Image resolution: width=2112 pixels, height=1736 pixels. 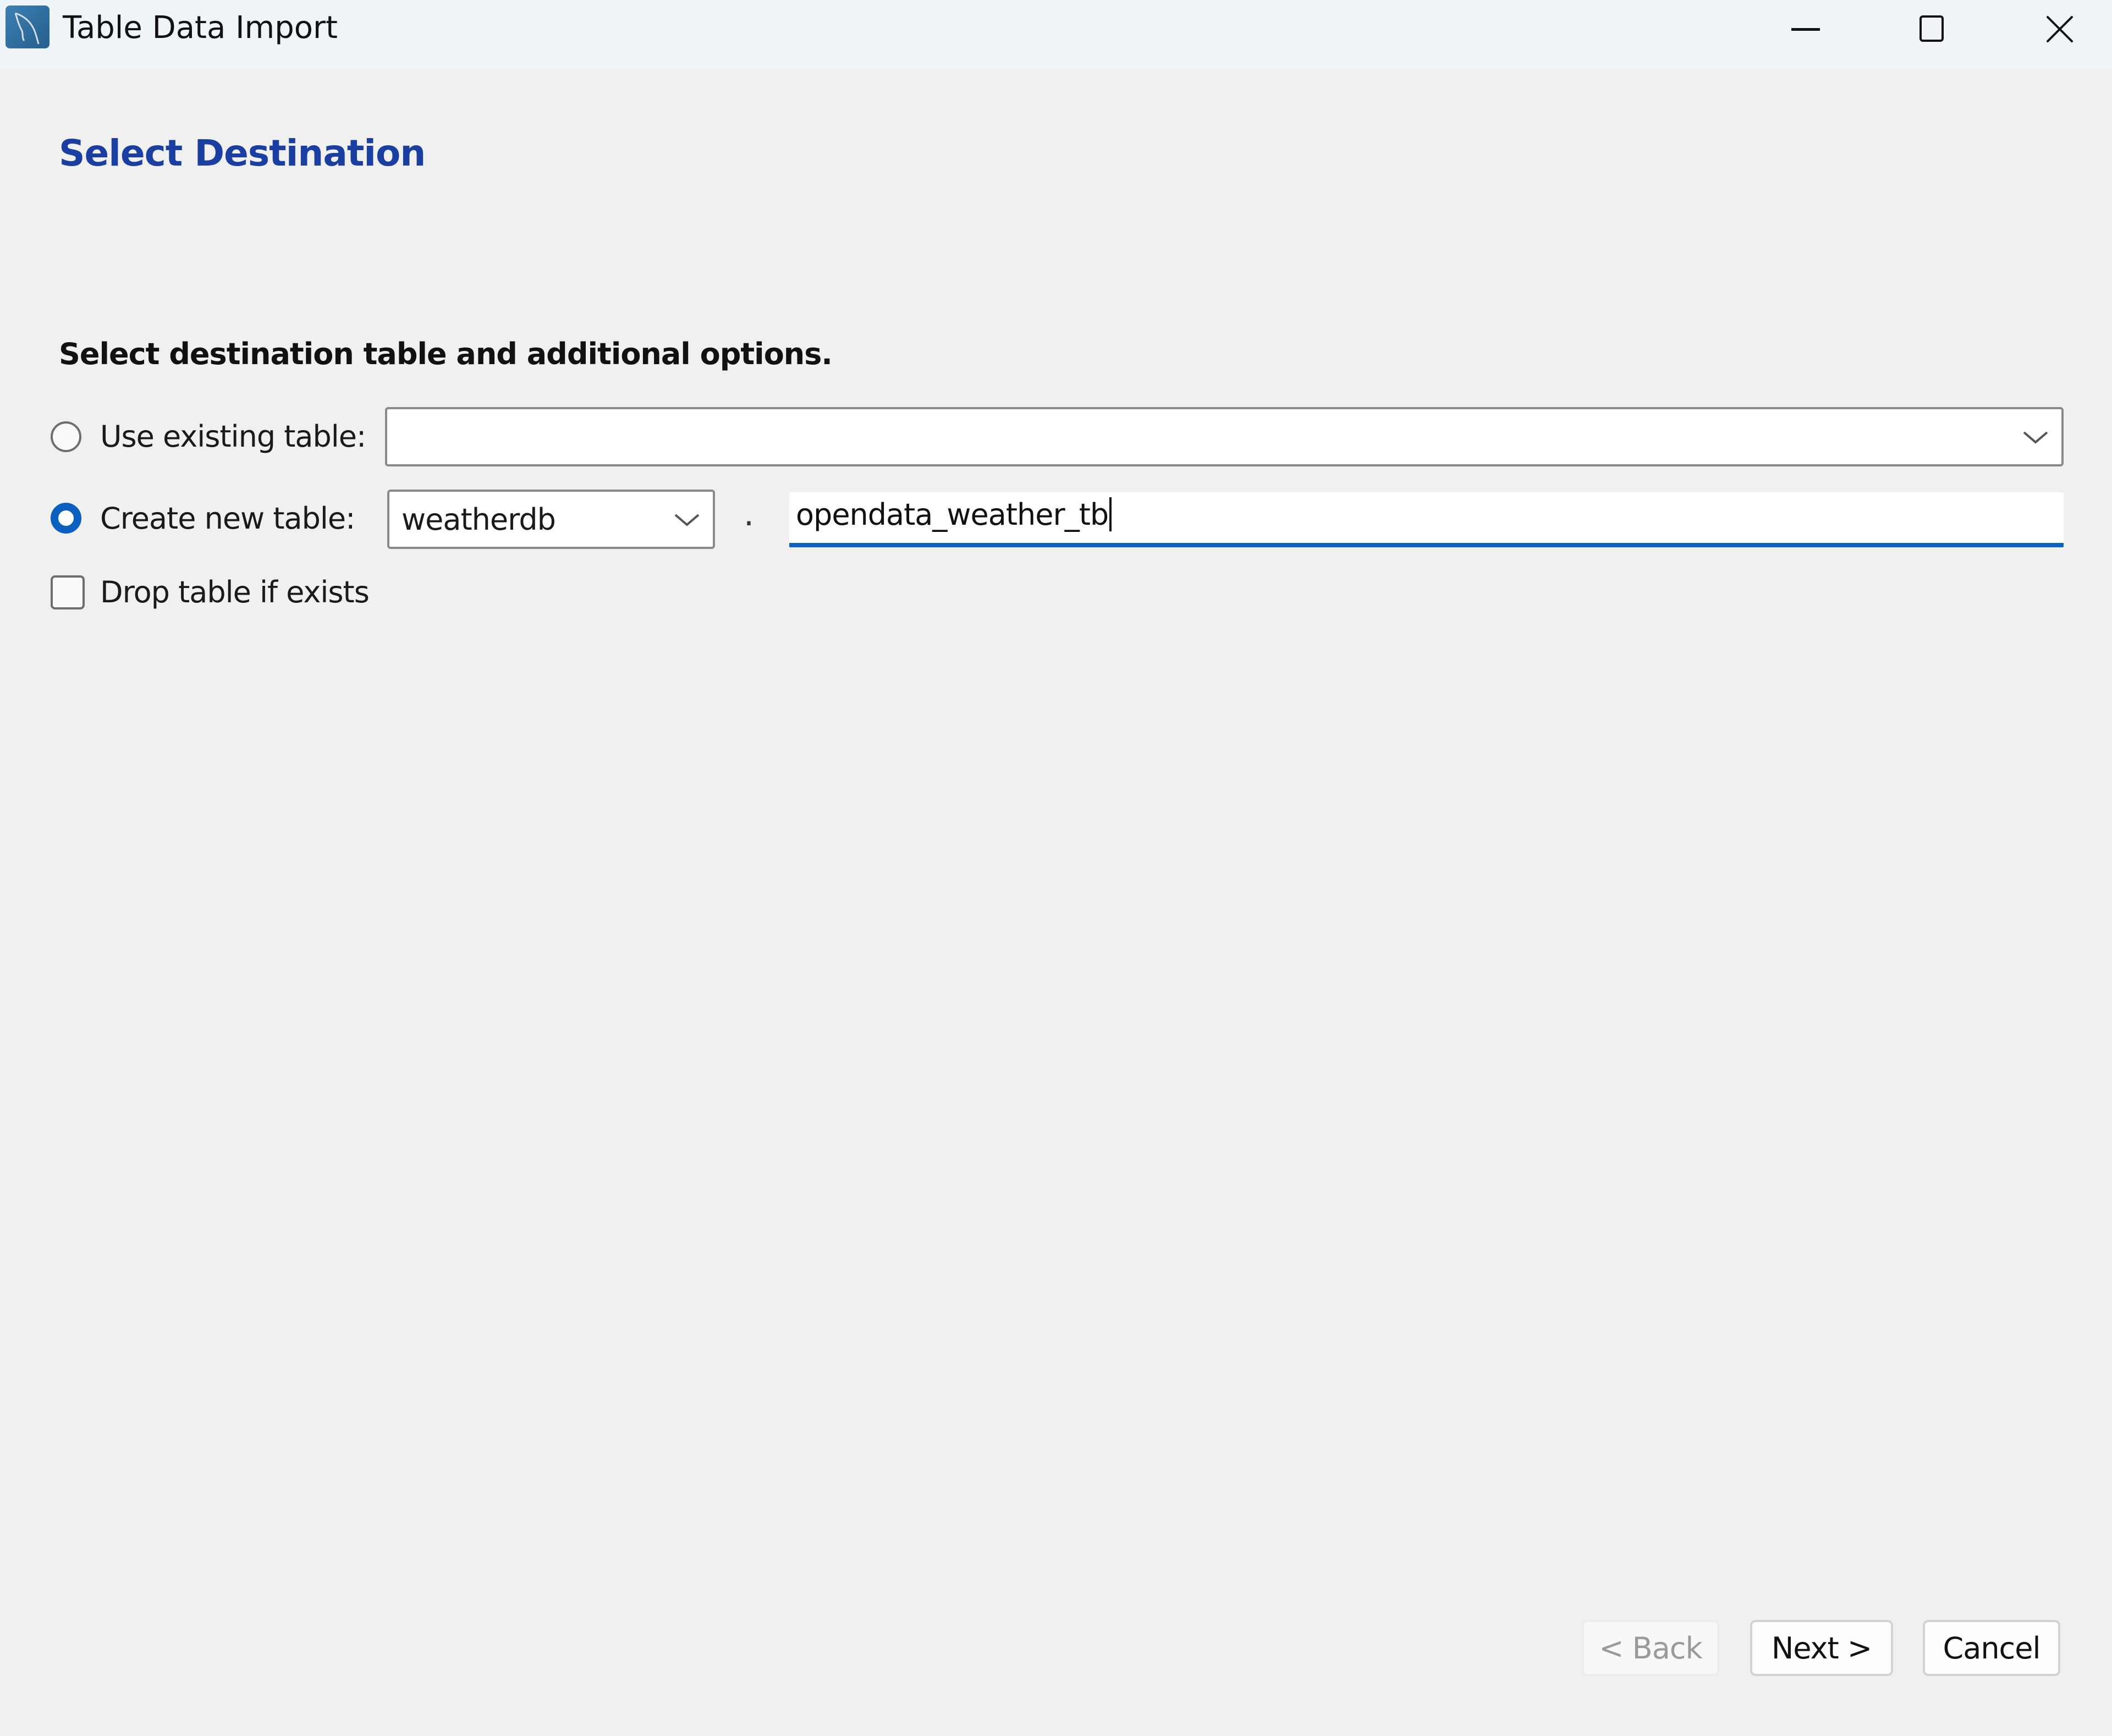 I want to click on title-bar: Table Data Import, so click(x=1056, y=34).